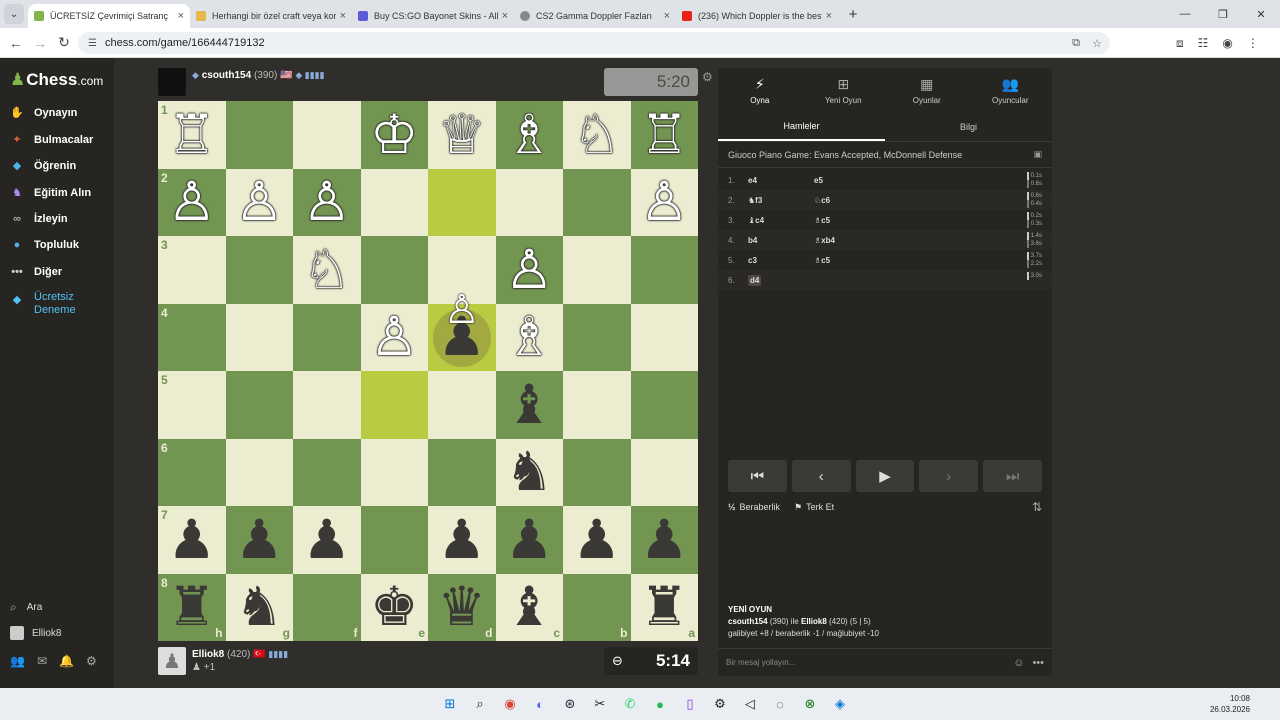  What do you see at coordinates (597, 405) in the screenshot?
I see `square-b5` at bounding box center [597, 405].